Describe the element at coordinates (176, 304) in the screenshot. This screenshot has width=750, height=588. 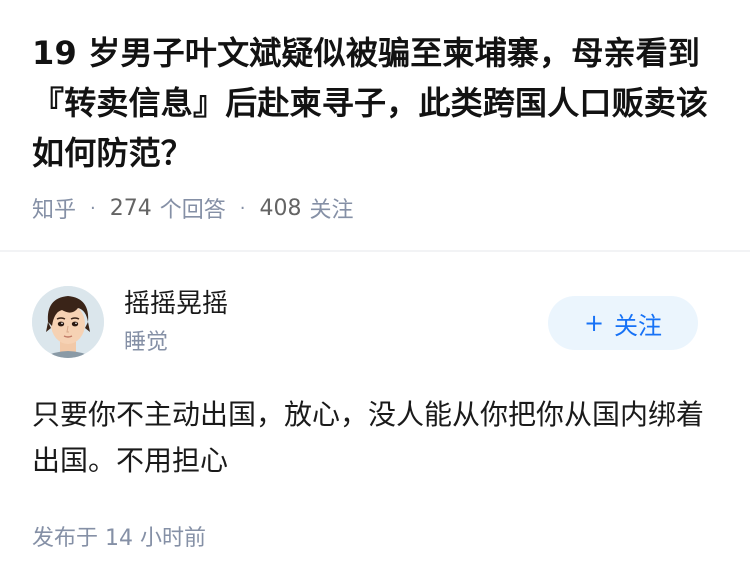
I see `author-name: 摇摇晃摇` at that location.